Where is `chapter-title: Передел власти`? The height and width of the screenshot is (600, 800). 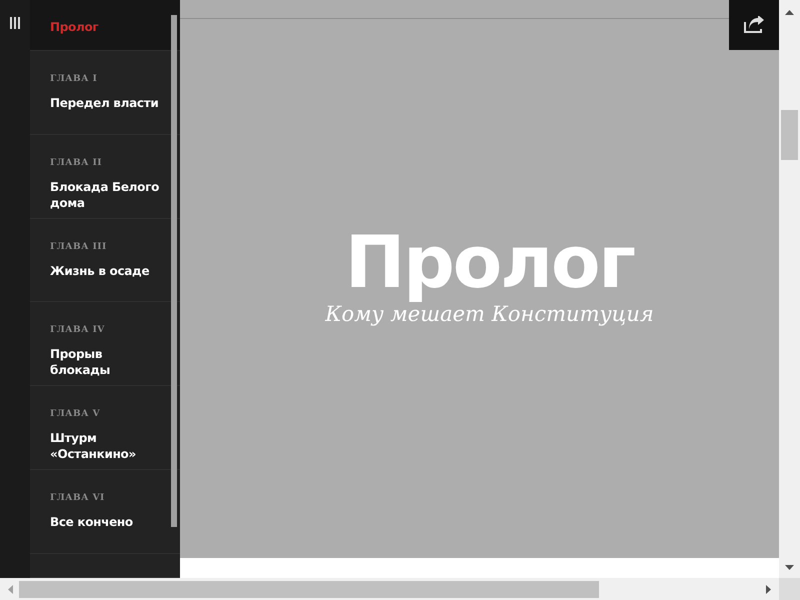
chapter-title: Передел власти is located at coordinates (104, 102).